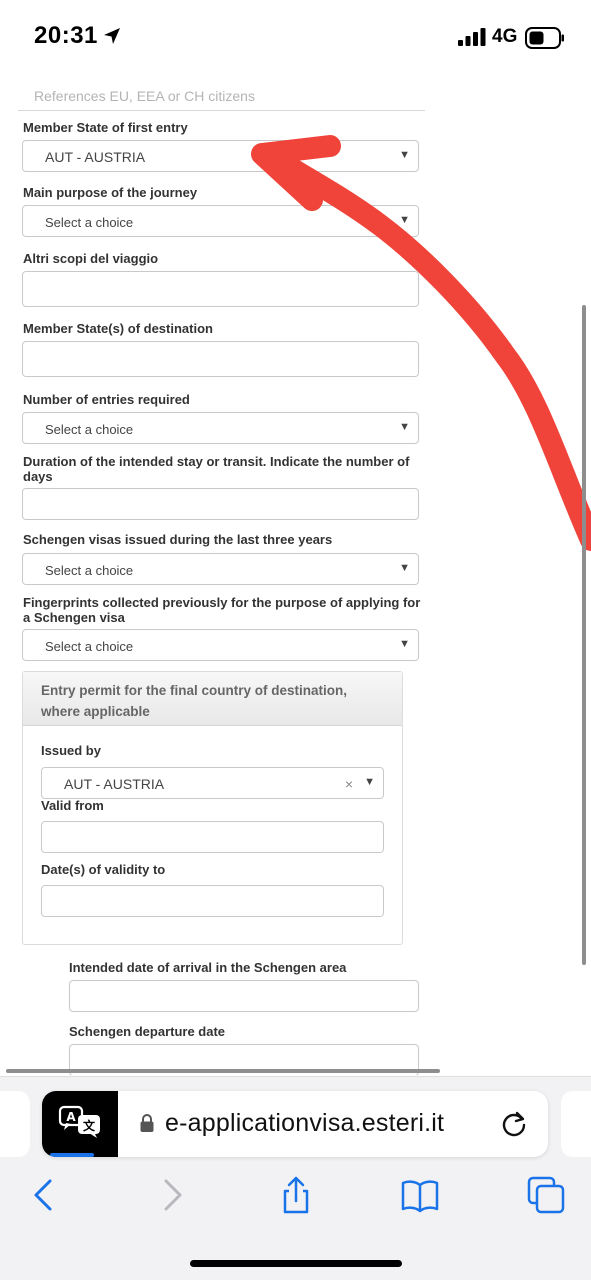 This screenshot has height=1280, width=591. What do you see at coordinates (172, 1195) in the screenshot?
I see `forward-icon` at bounding box center [172, 1195].